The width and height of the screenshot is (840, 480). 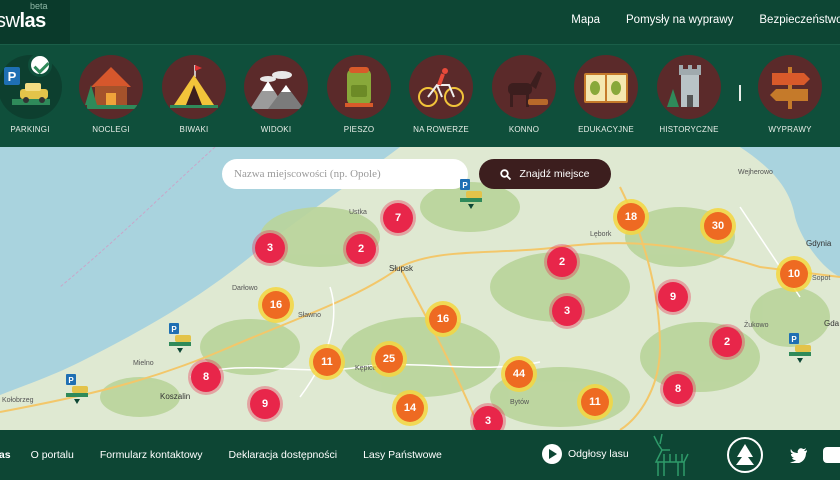 I want to click on category-konno: KONNO, so click(x=524, y=94).